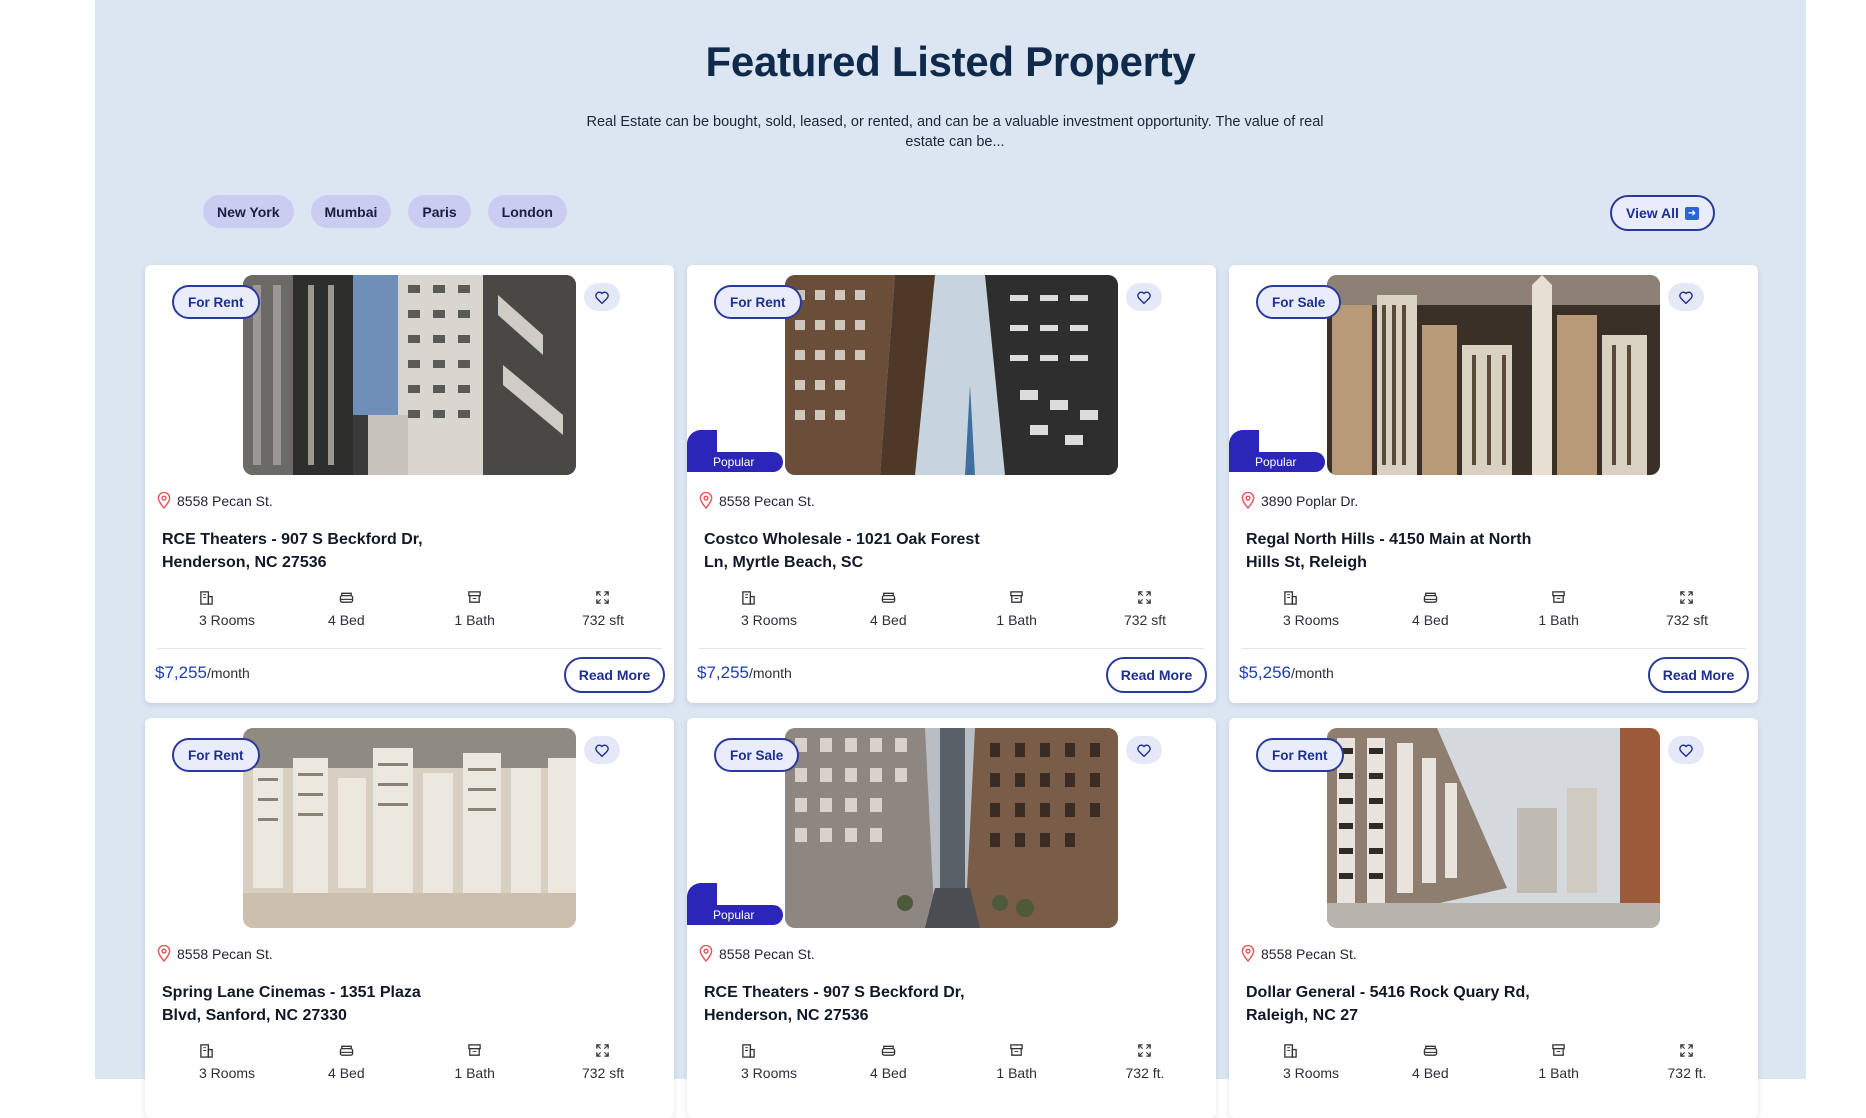  I want to click on bath-label: 1 Bath, so click(1016, 620).